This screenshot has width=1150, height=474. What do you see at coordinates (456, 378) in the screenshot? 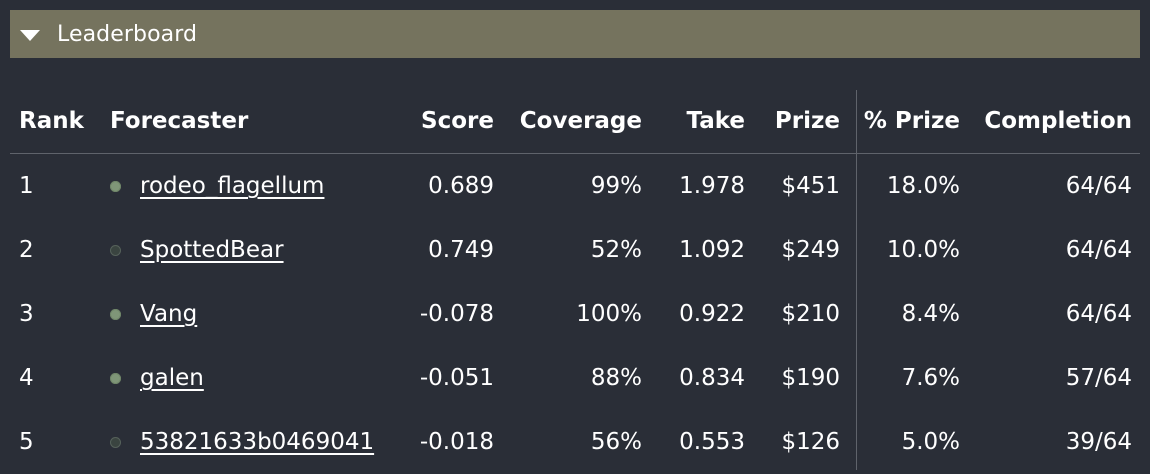
I see `cell-score: -0.051` at bounding box center [456, 378].